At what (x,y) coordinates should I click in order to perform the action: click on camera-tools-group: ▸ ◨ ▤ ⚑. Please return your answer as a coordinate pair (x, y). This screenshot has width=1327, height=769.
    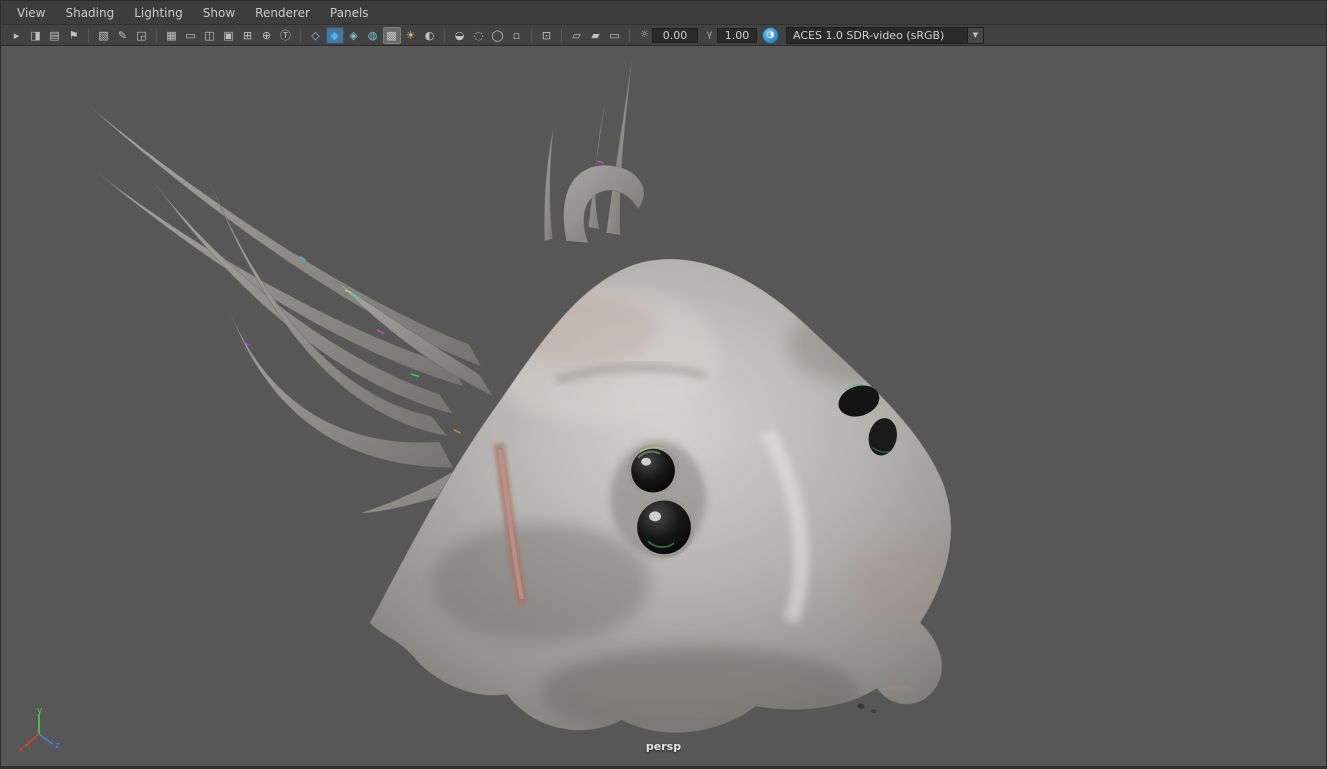
    Looking at the image, I should click on (45, 35).